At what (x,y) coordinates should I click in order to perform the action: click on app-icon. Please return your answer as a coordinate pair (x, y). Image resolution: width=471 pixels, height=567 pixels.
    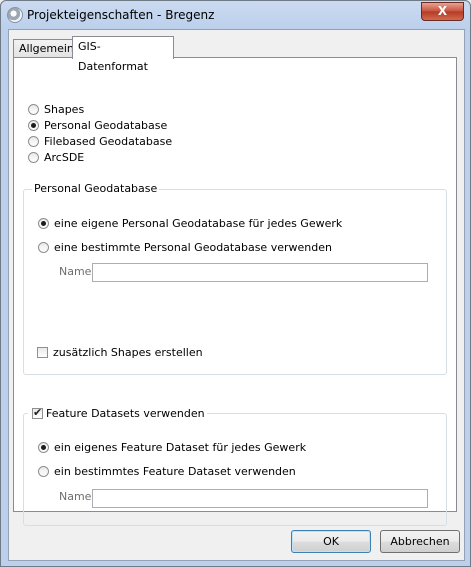
    Looking at the image, I should click on (15, 15).